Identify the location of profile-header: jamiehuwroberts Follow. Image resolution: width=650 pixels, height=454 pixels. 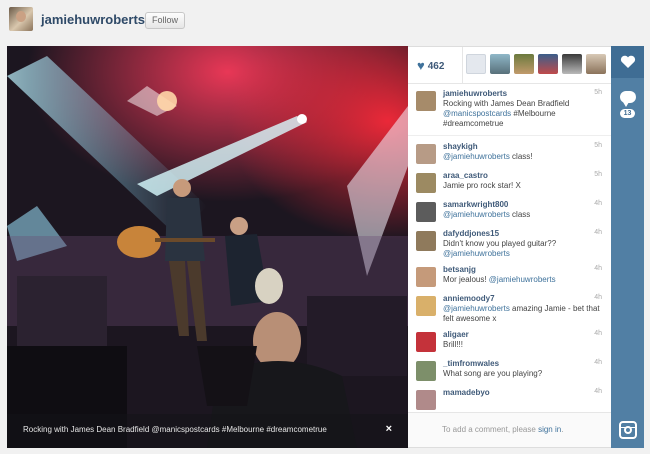
(325, 20).